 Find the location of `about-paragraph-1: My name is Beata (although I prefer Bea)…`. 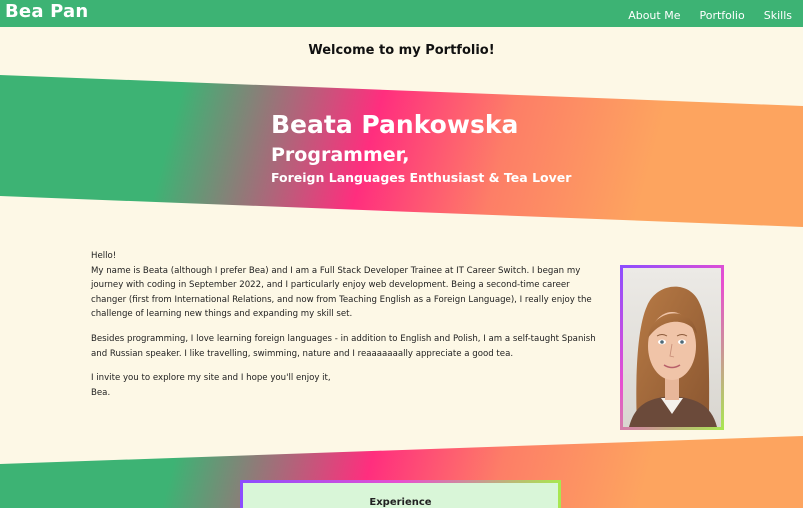

about-paragraph-1: My name is Beata (although I prefer Bea)… is located at coordinates (341, 292).